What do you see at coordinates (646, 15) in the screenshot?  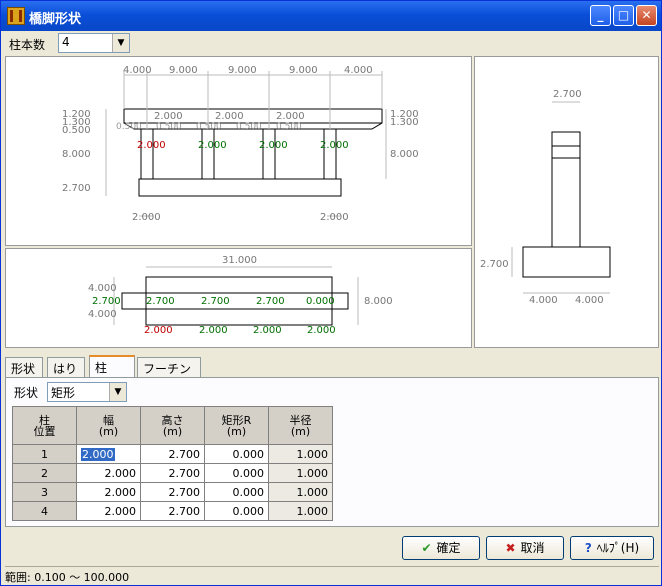 I see `close-button: ✕` at bounding box center [646, 15].